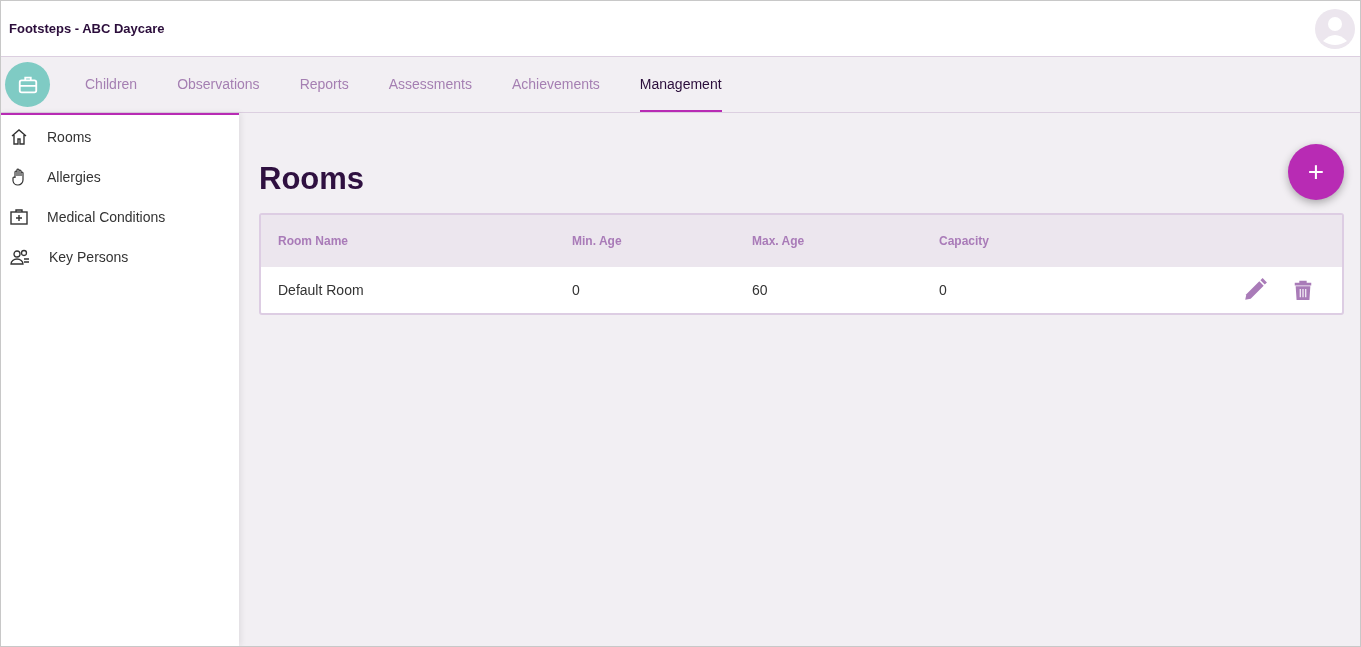 This screenshot has height=647, width=1361. Describe the element at coordinates (1316, 172) in the screenshot. I see `add-button: +` at that location.